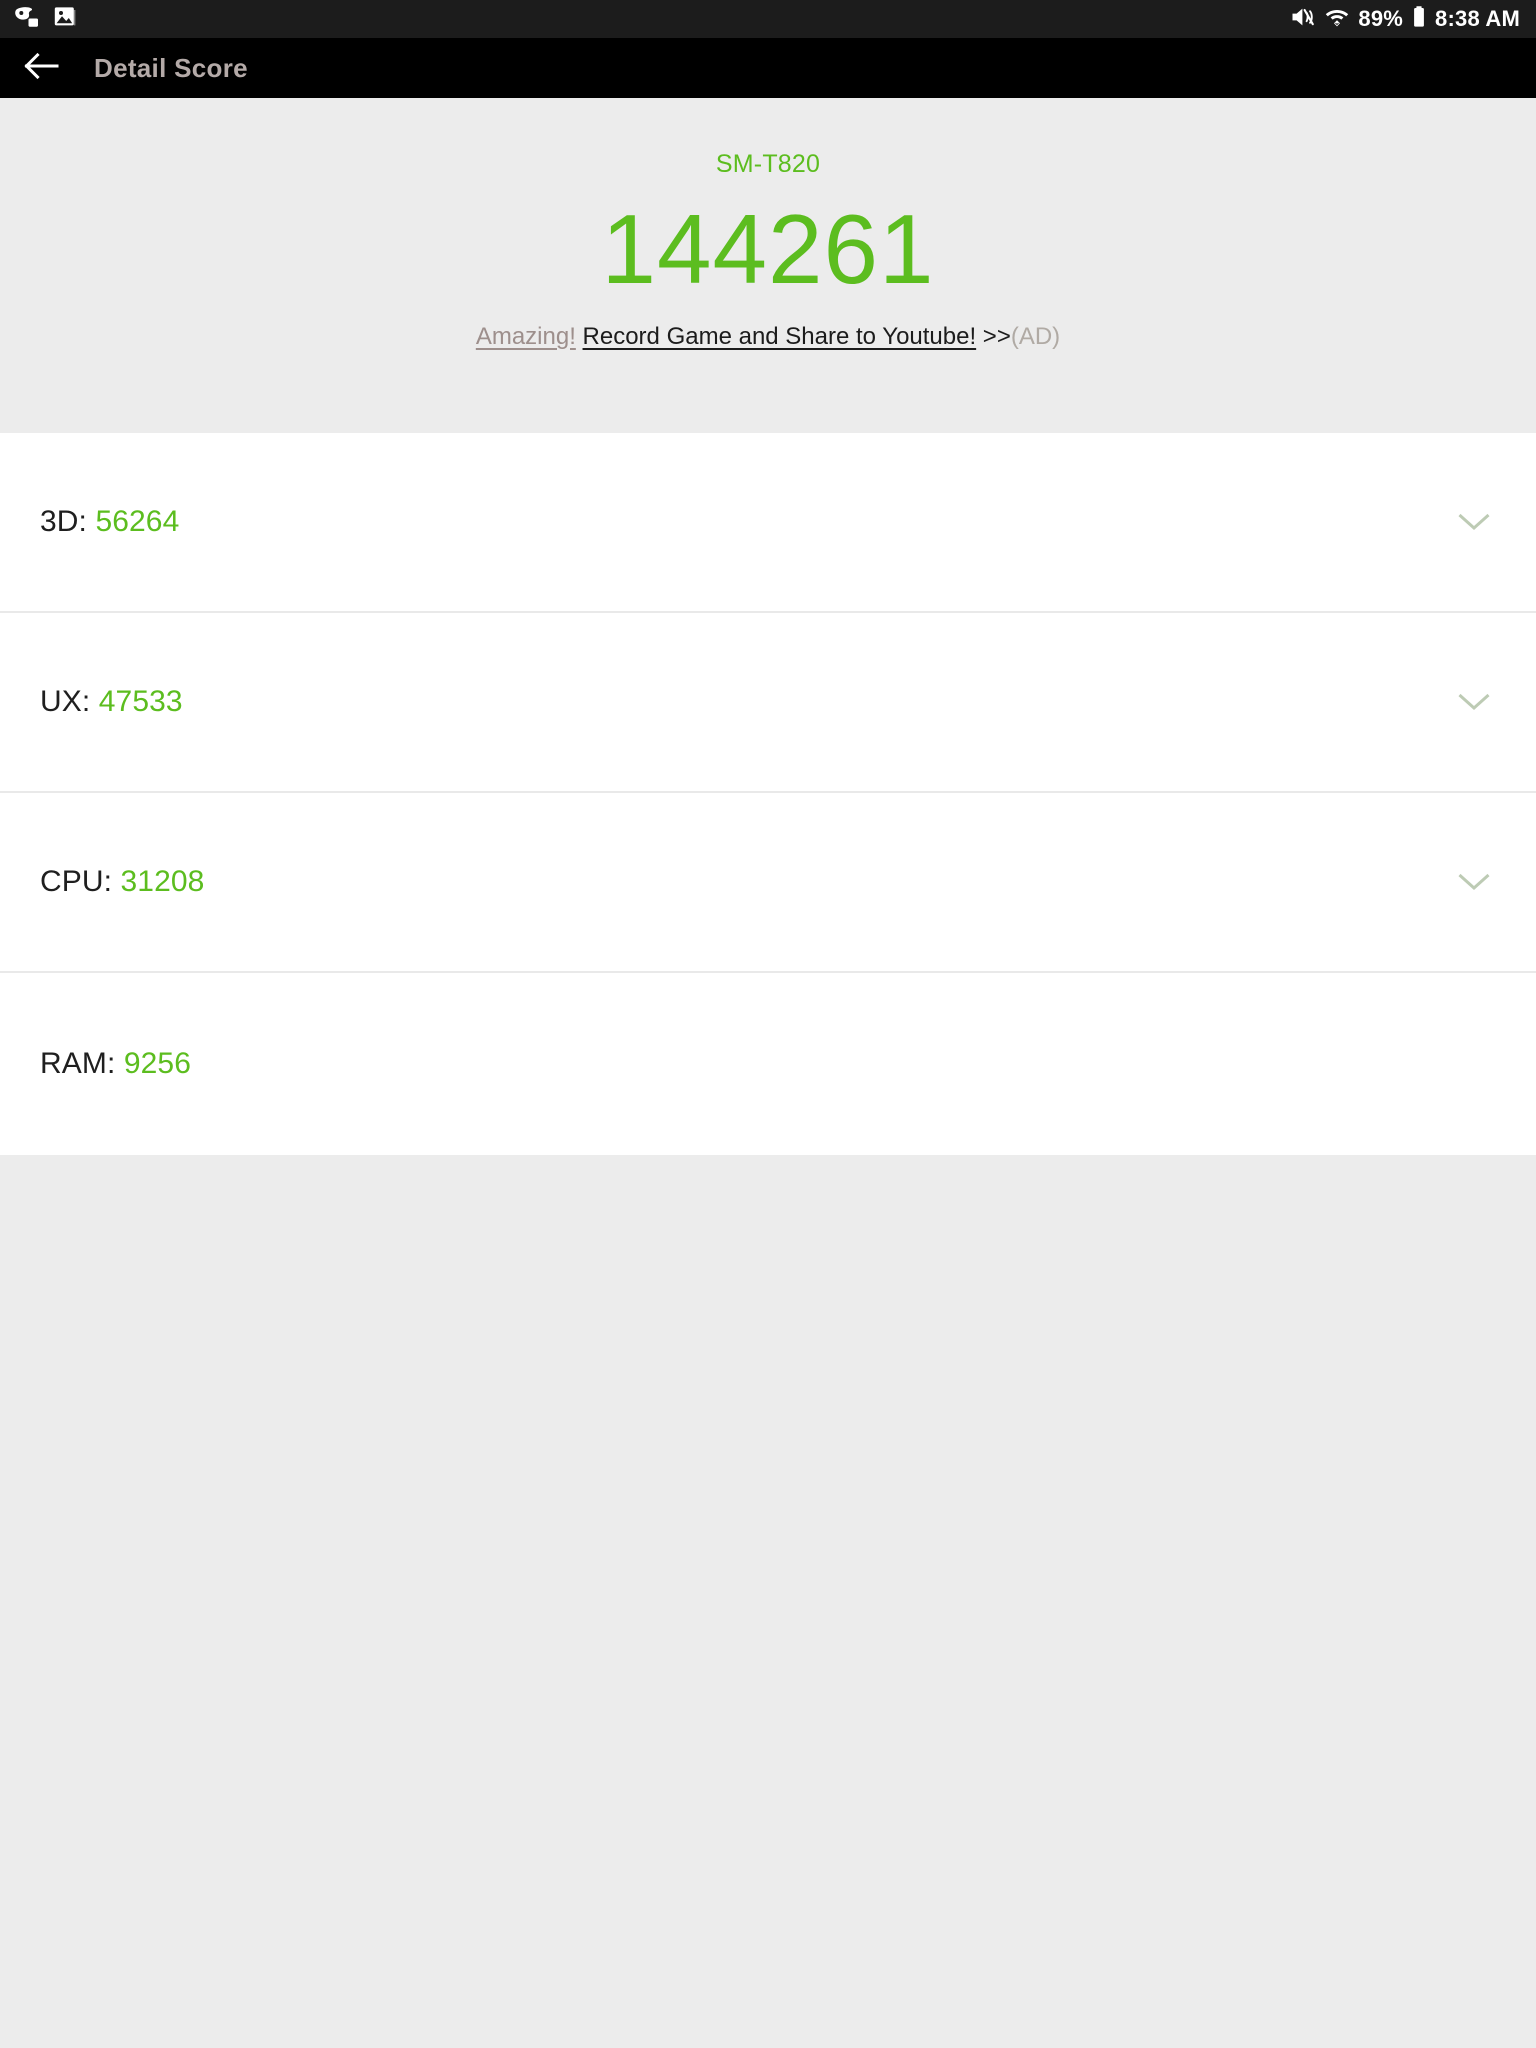 The width and height of the screenshot is (1536, 2048). What do you see at coordinates (1419, 19) in the screenshot?
I see `battery-icon` at bounding box center [1419, 19].